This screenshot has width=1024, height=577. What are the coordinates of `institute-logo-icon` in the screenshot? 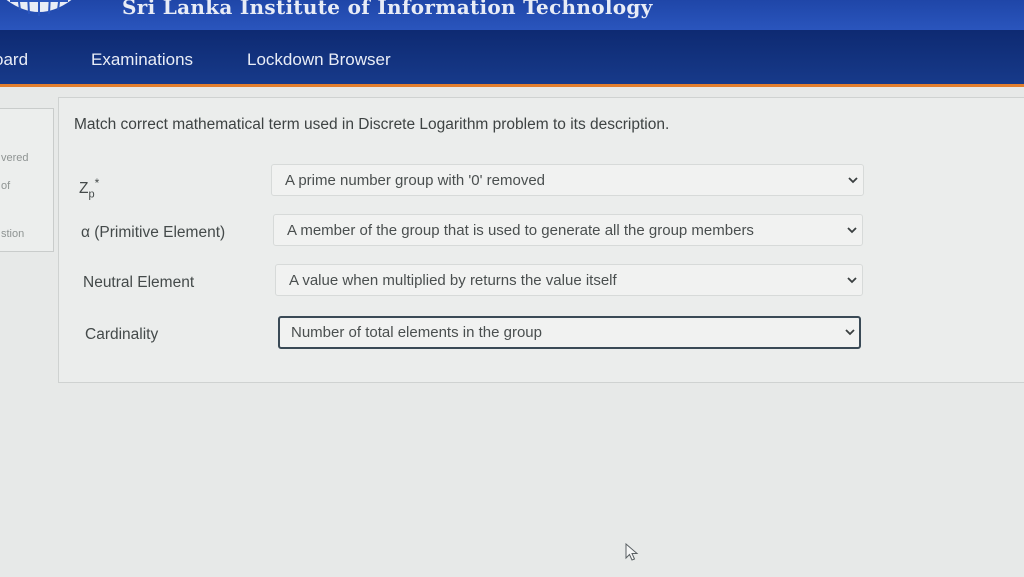 It's located at (39, 8).